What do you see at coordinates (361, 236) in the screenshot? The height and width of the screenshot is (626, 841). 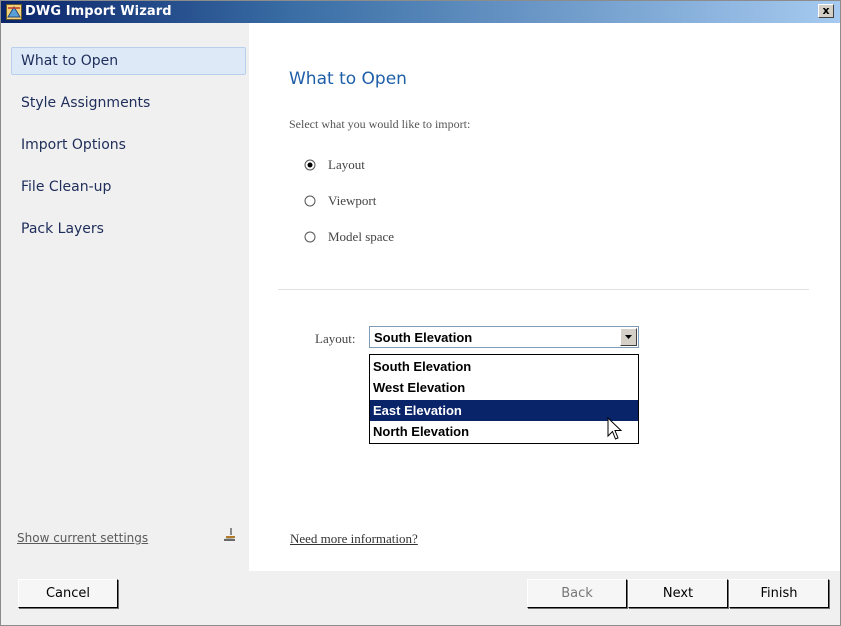 I see `radio-label: Model space` at bounding box center [361, 236].